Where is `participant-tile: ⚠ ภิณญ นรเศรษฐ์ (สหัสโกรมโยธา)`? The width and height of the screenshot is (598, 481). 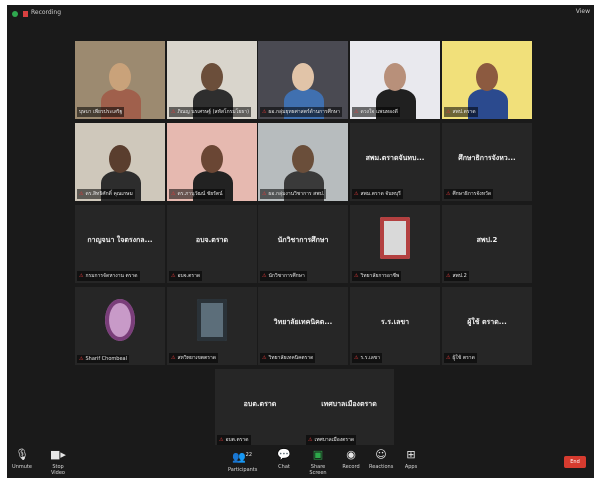
participant-tile: ⚠ ภิณญ นรเศรษฐ์ (สหัสโกรมโยธา) is located at coordinates (212, 80).